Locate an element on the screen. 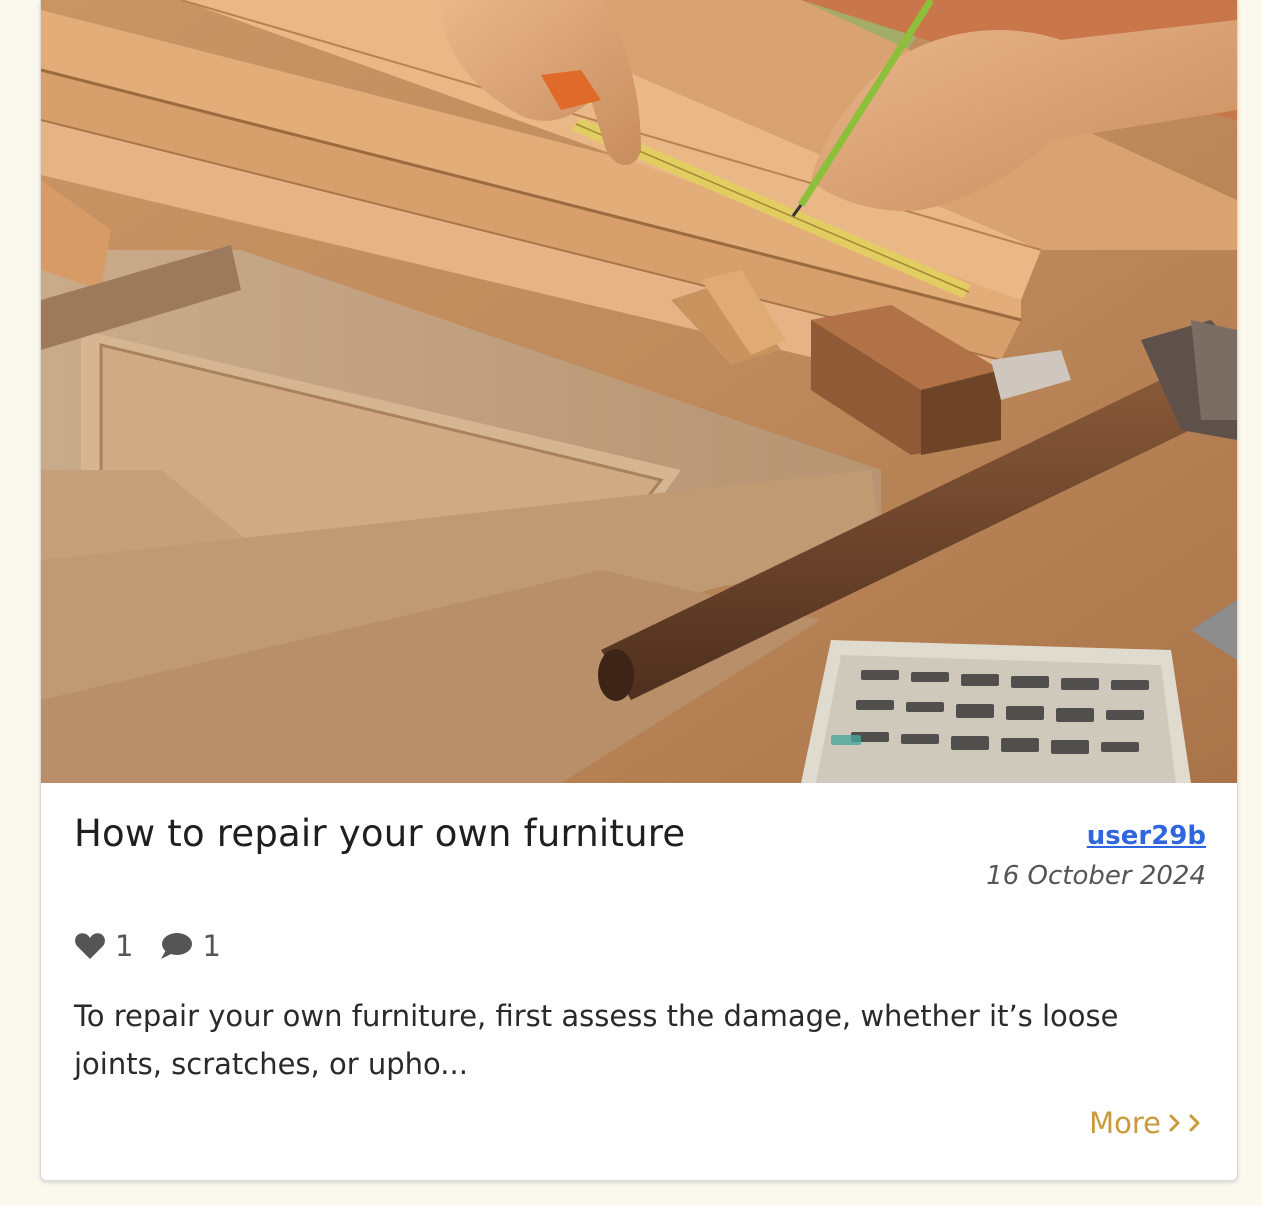  post-meta: user29b 16 October 2024 is located at coordinates (1096, 856).